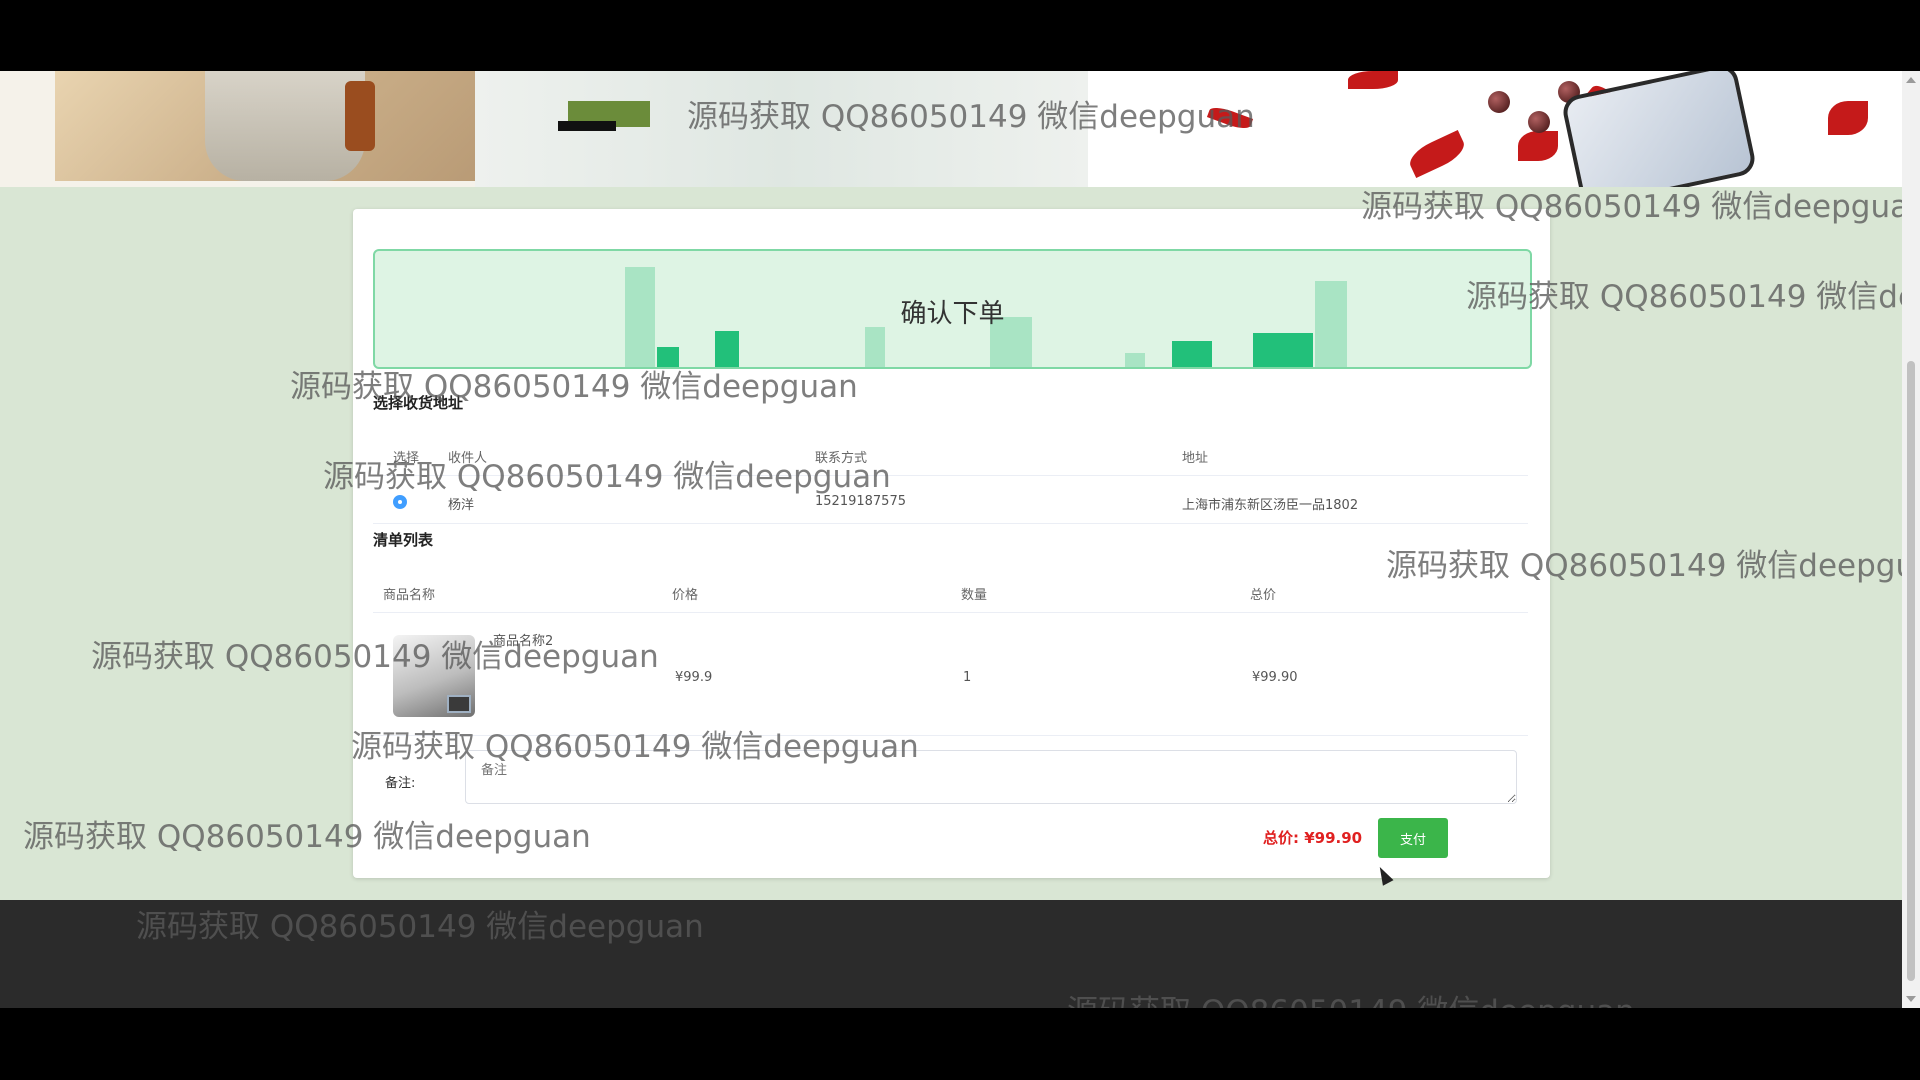 This screenshot has height=1080, width=1920. Describe the element at coordinates (1263, 595) in the screenshot. I see `item-col-total: 总价` at that location.